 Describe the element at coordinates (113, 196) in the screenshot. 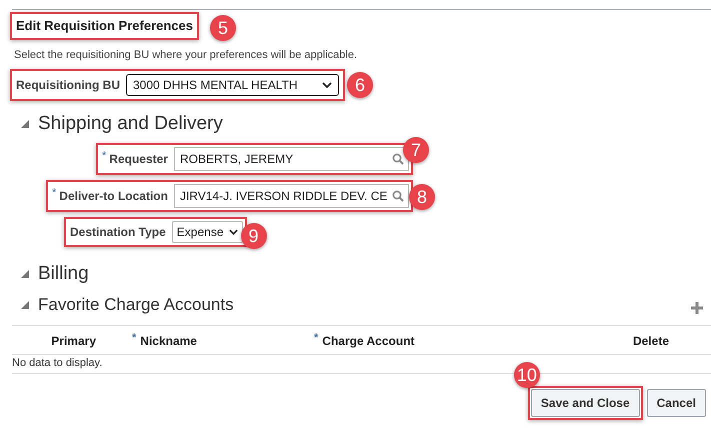

I see `field-label: Deliver-to Location` at that location.